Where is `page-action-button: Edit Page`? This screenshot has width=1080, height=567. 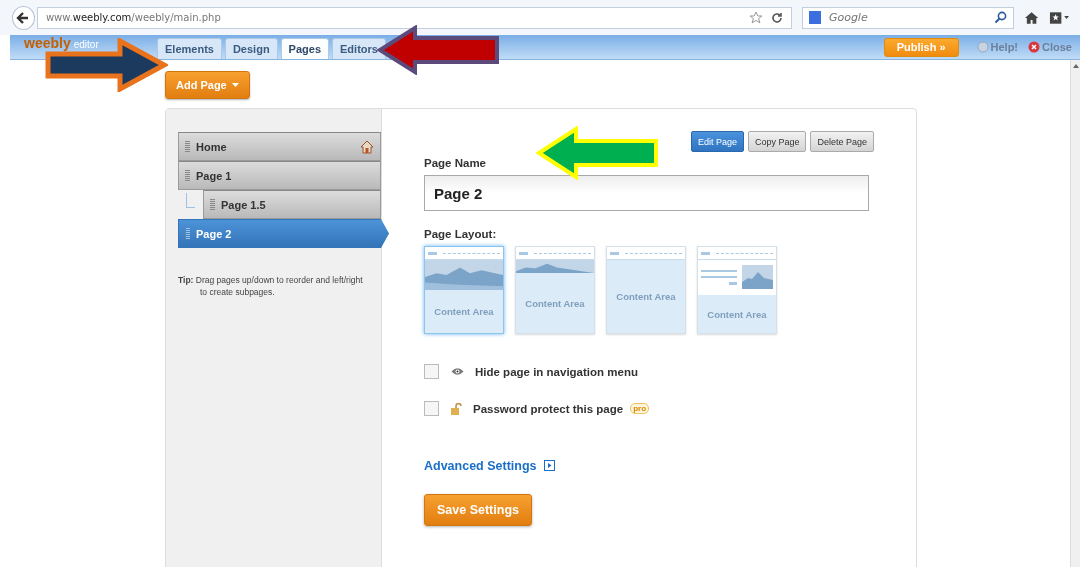
page-action-button: Edit Page is located at coordinates (717, 141).